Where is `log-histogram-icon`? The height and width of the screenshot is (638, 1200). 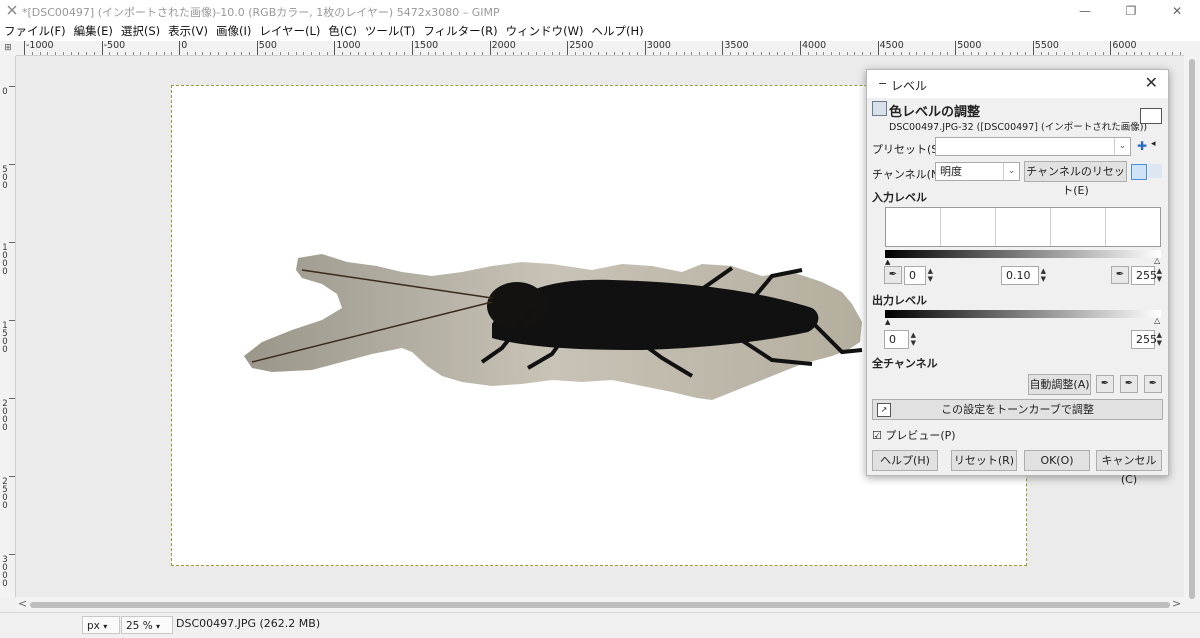 log-histogram-icon is located at coordinates (1155, 171).